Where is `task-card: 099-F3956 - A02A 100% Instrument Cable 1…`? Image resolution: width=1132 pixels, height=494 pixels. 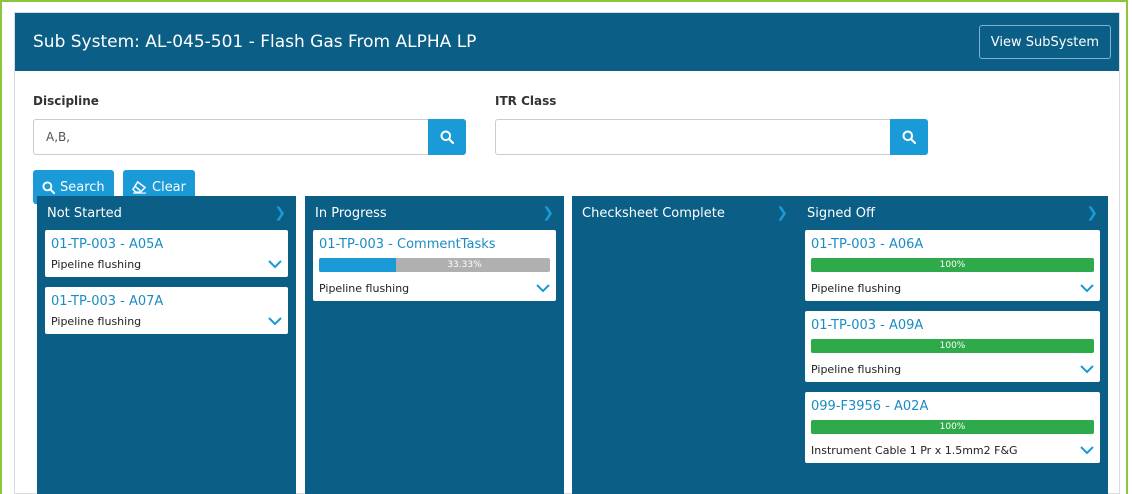
task-card: 099-F3956 - A02A 100% Instrument Cable 1… is located at coordinates (952, 427).